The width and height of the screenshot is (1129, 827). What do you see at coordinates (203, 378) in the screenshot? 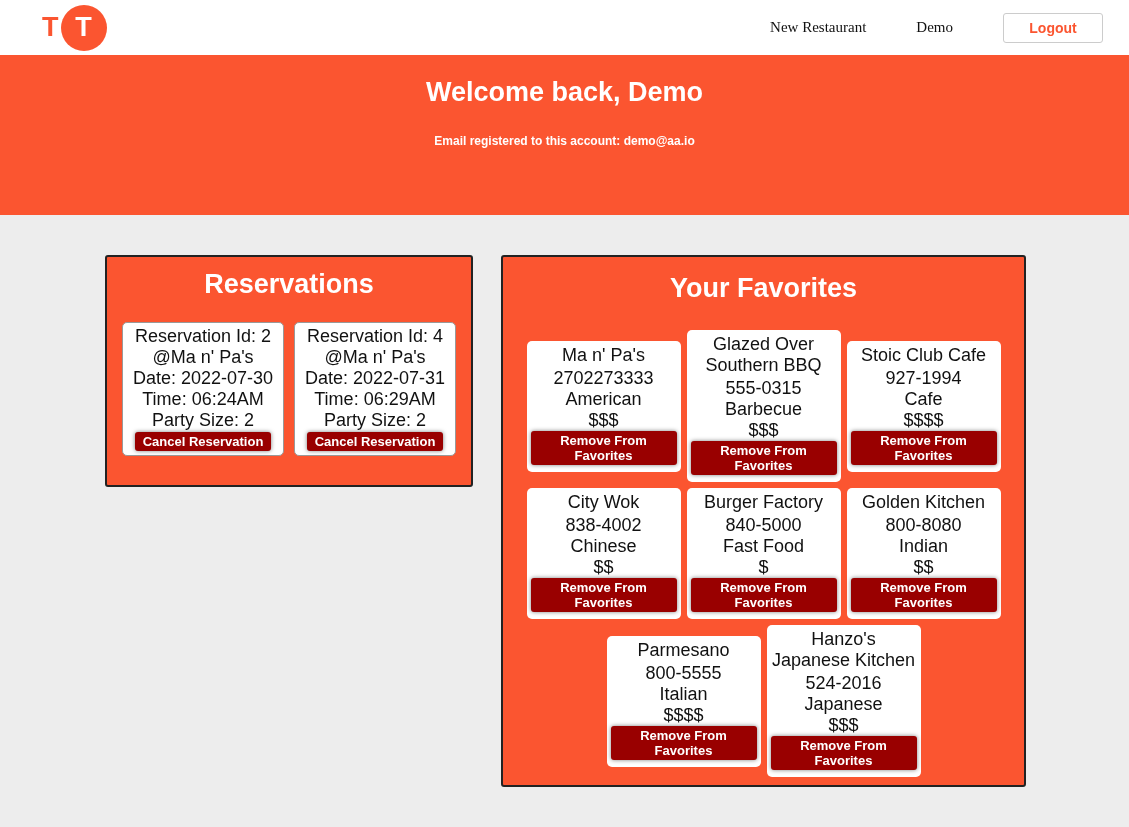
I see `reservation-detail: Date: 2022-07-30` at bounding box center [203, 378].